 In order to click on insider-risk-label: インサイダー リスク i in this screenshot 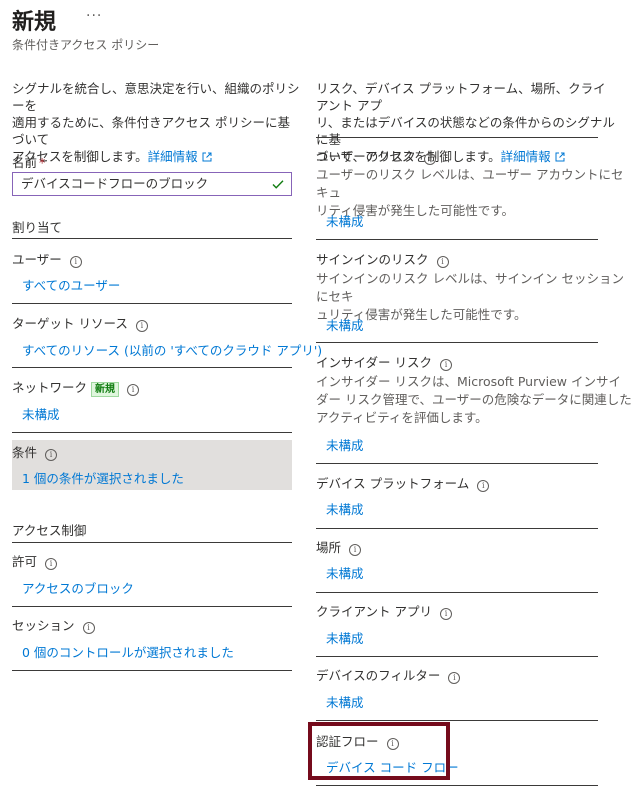, I will do `click(384, 361)`.